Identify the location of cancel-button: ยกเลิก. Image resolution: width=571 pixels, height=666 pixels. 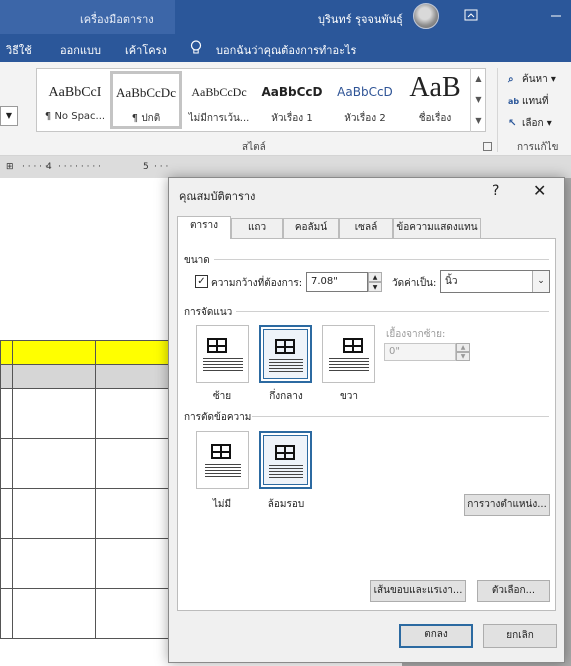
(520, 636).